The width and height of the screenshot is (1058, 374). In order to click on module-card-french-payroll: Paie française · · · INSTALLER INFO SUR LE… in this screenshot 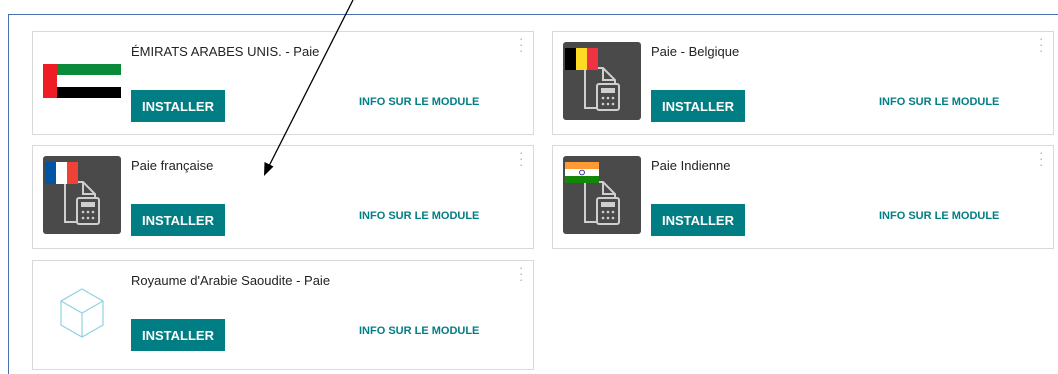, I will do `click(283, 197)`.